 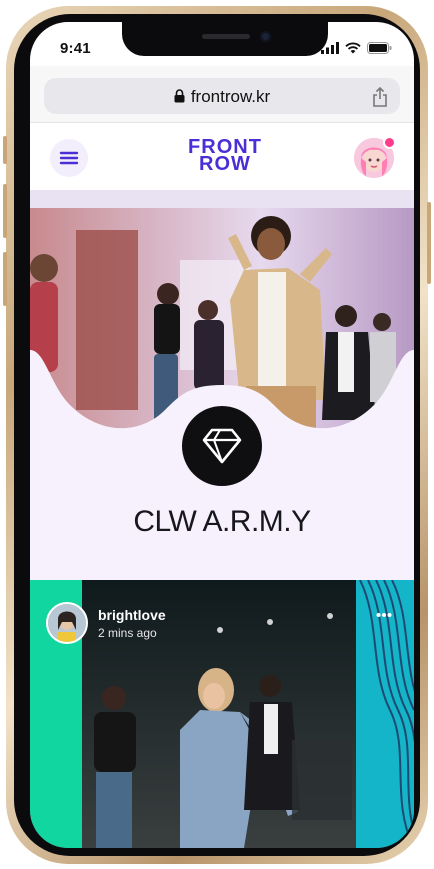 What do you see at coordinates (132, 615) in the screenshot?
I see `post-username: brightlove` at bounding box center [132, 615].